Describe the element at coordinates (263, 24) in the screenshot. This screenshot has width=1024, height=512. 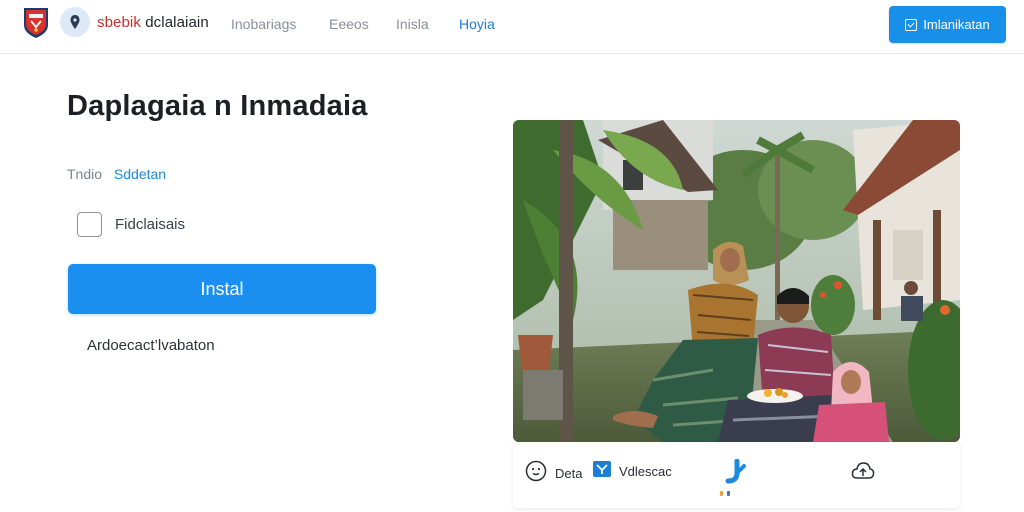
I see `nav-item-1: Inobariags` at that location.